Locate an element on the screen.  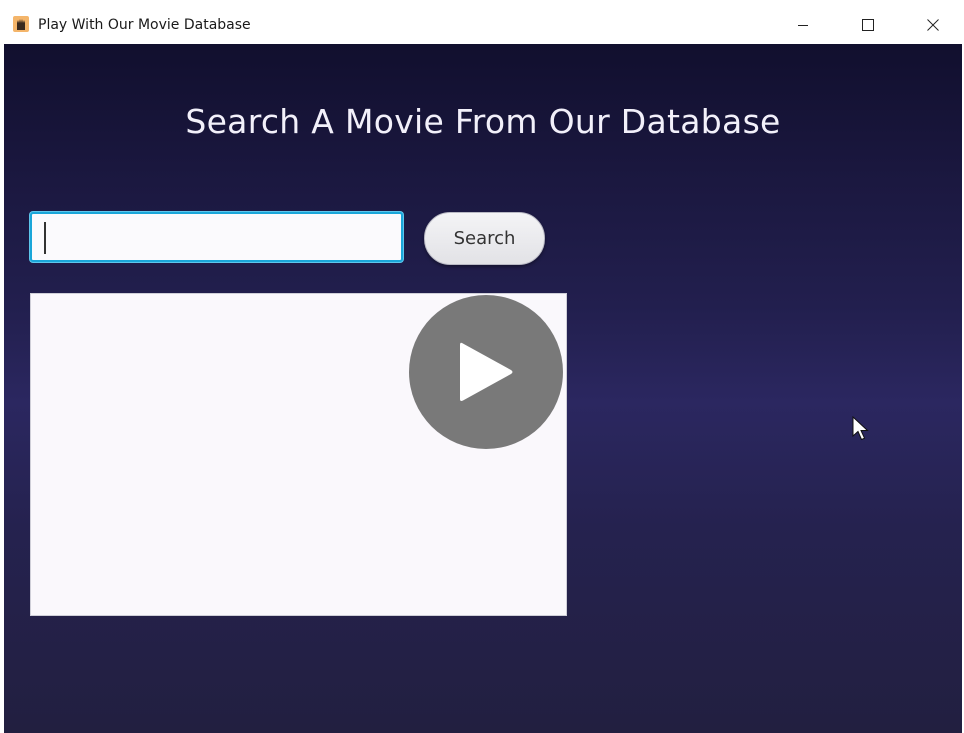
app-icon is located at coordinates (21, 24).